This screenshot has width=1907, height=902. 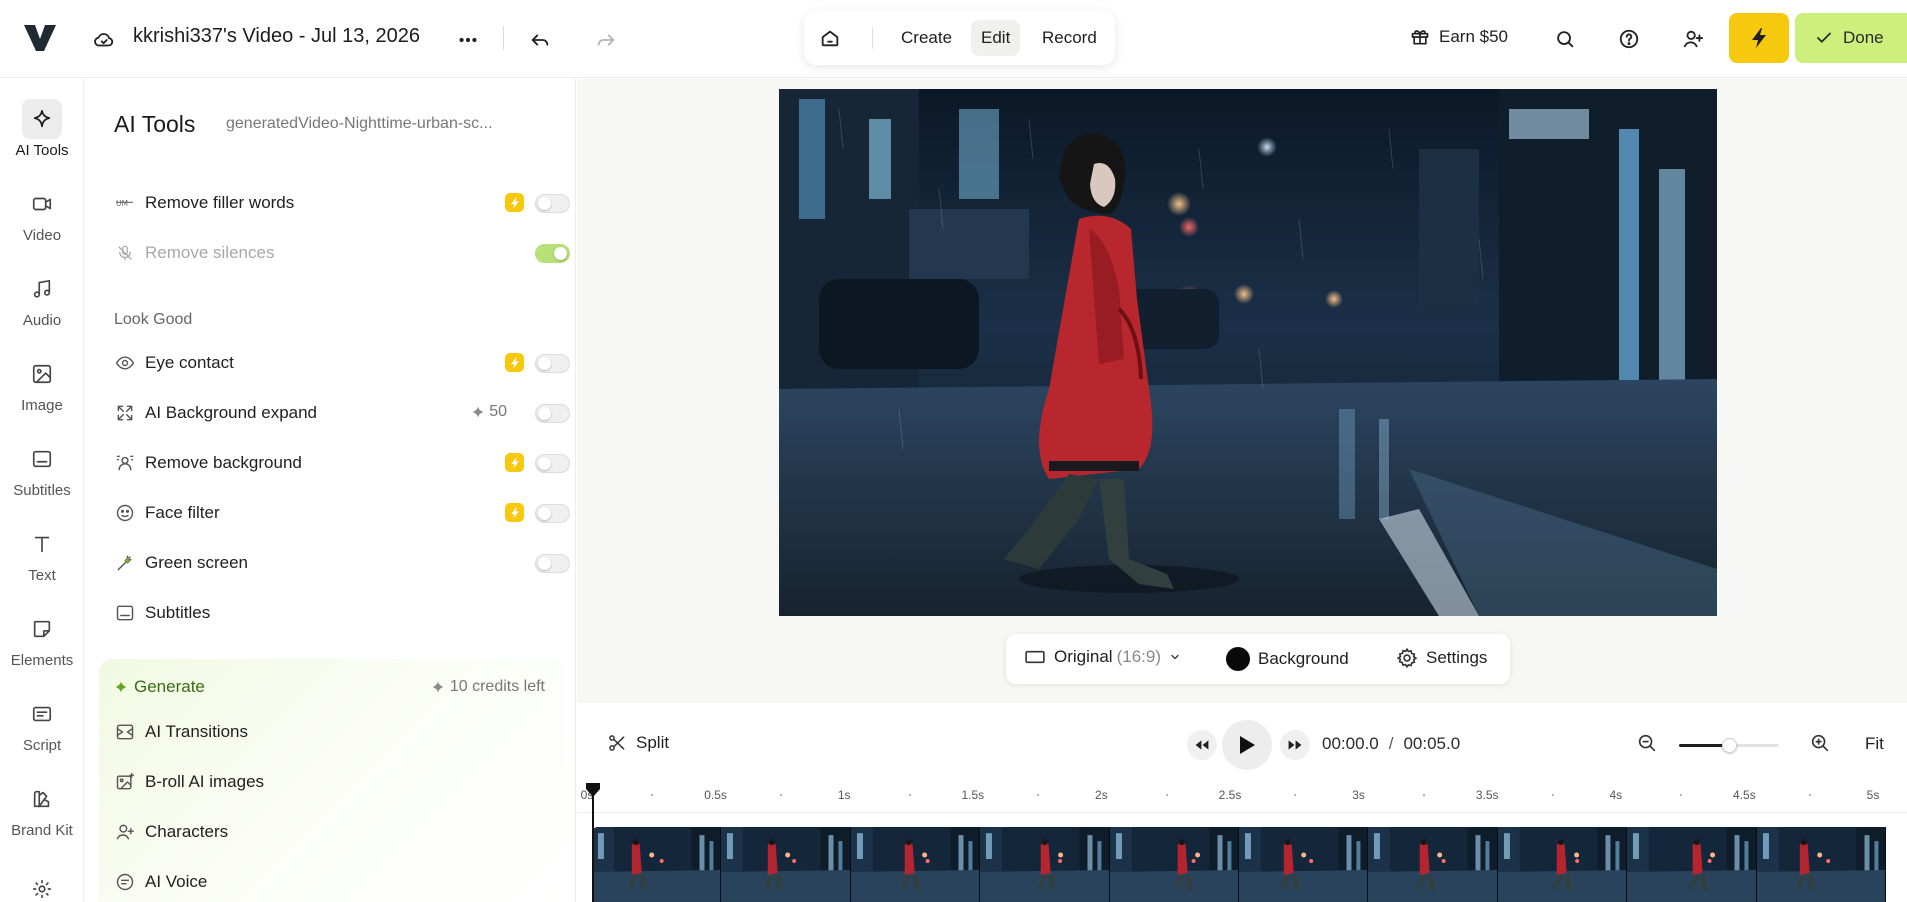 I want to click on tool-broll-ai-images: B-roll AI images, so click(x=334, y=782).